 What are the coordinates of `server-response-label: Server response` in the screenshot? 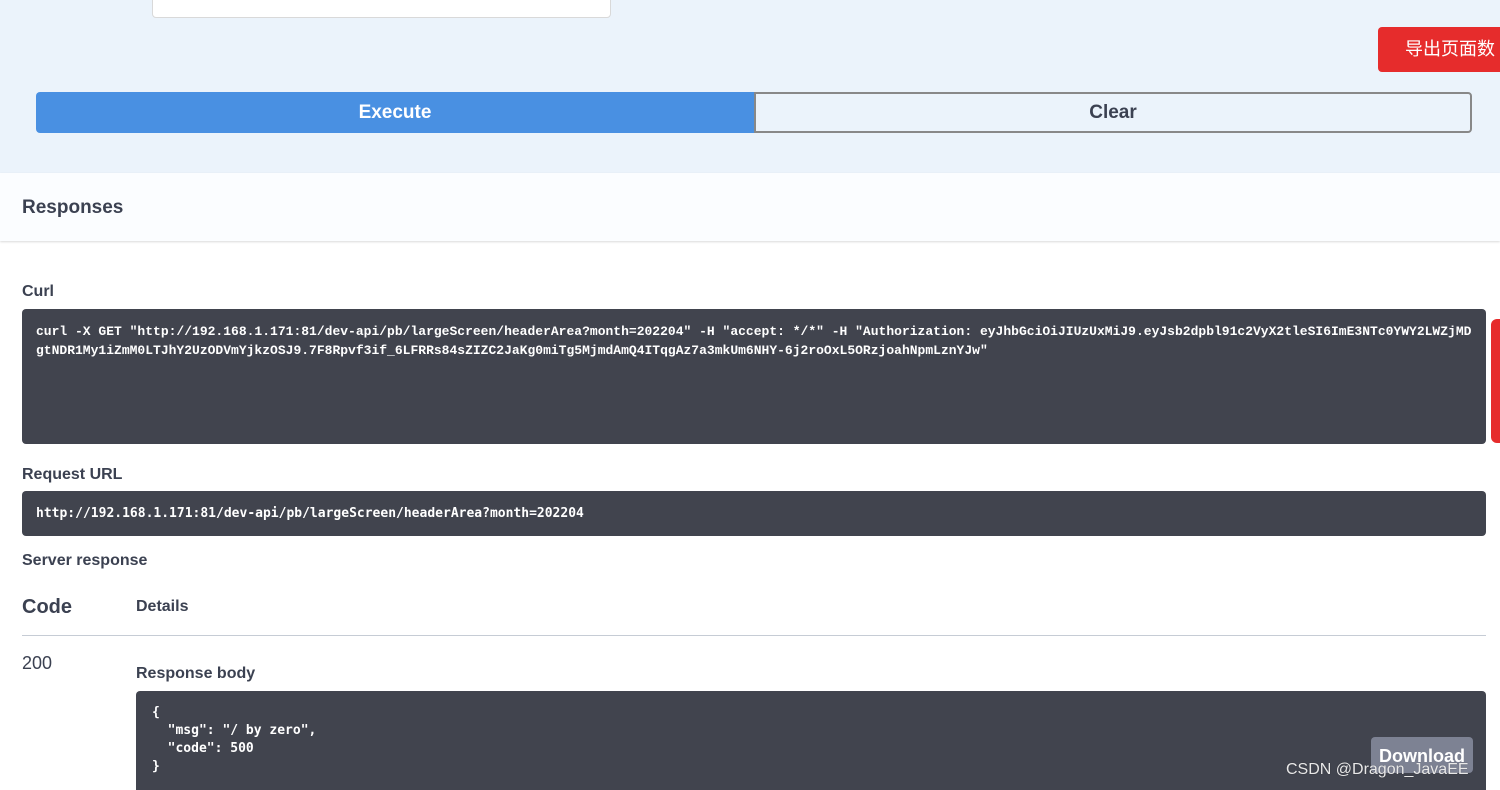 It's located at (85, 560).